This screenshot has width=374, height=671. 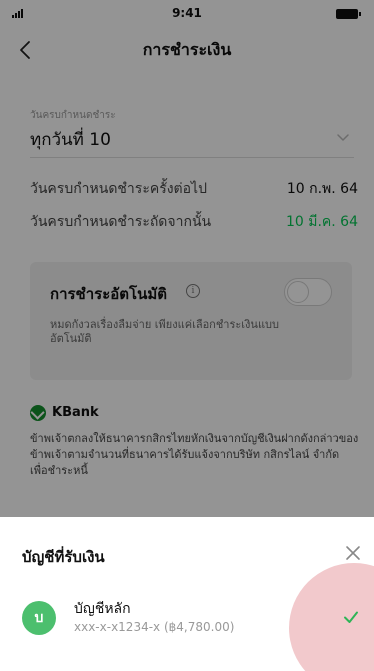 What do you see at coordinates (154, 627) in the screenshot?
I see `account-detail: xxx-x-x1234-x (฿4,780.00)` at bounding box center [154, 627].